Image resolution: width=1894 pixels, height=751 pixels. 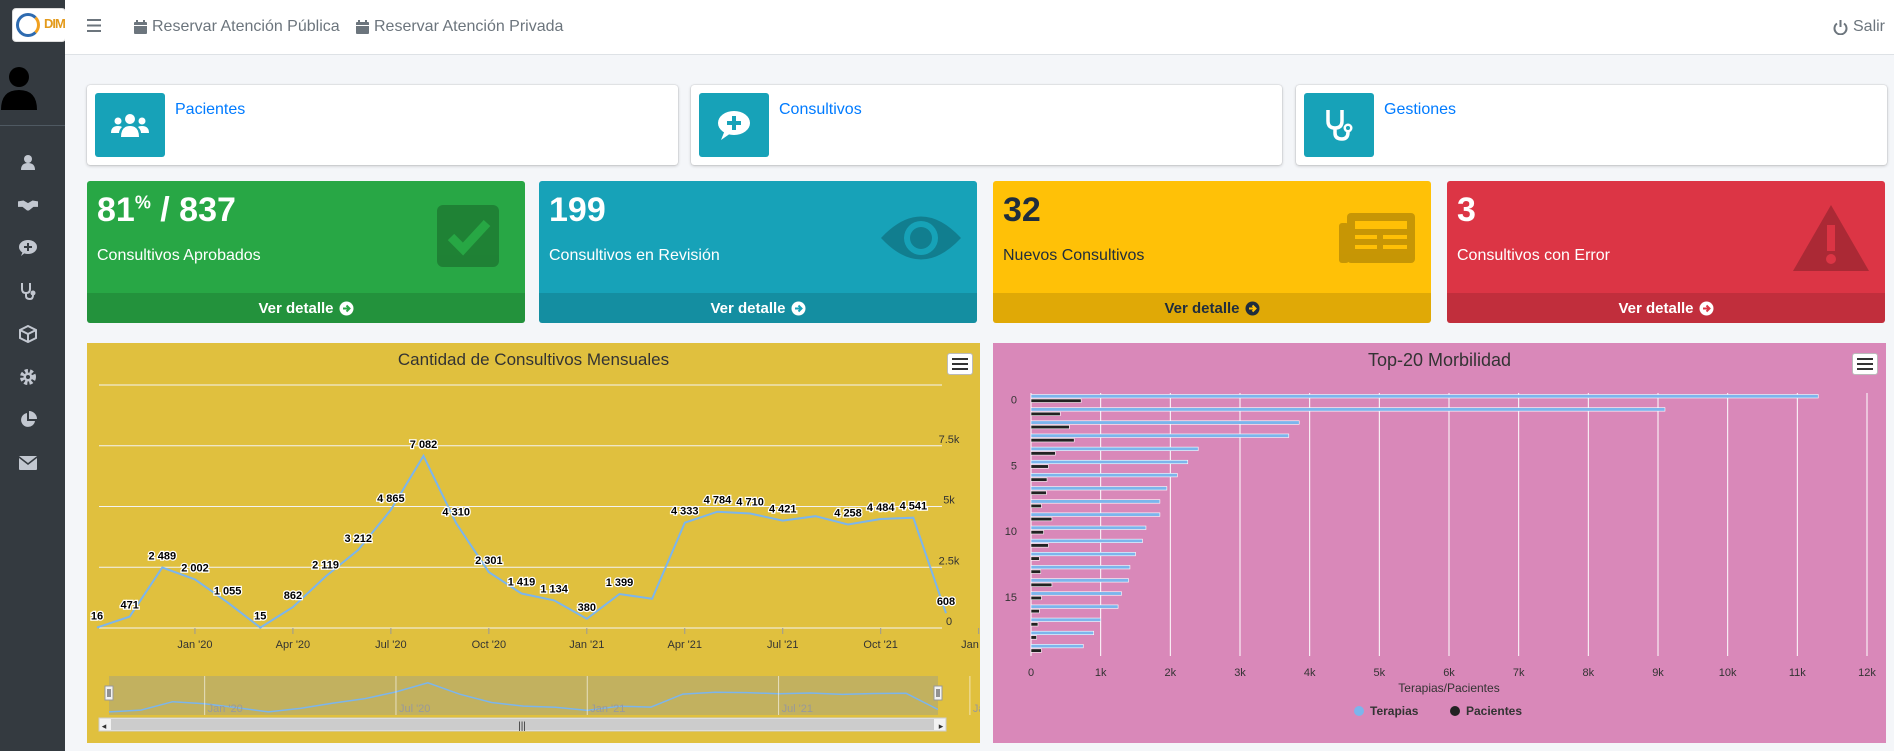 What do you see at coordinates (881, 508) in the screenshot?
I see `data-label: 4 484` at bounding box center [881, 508].